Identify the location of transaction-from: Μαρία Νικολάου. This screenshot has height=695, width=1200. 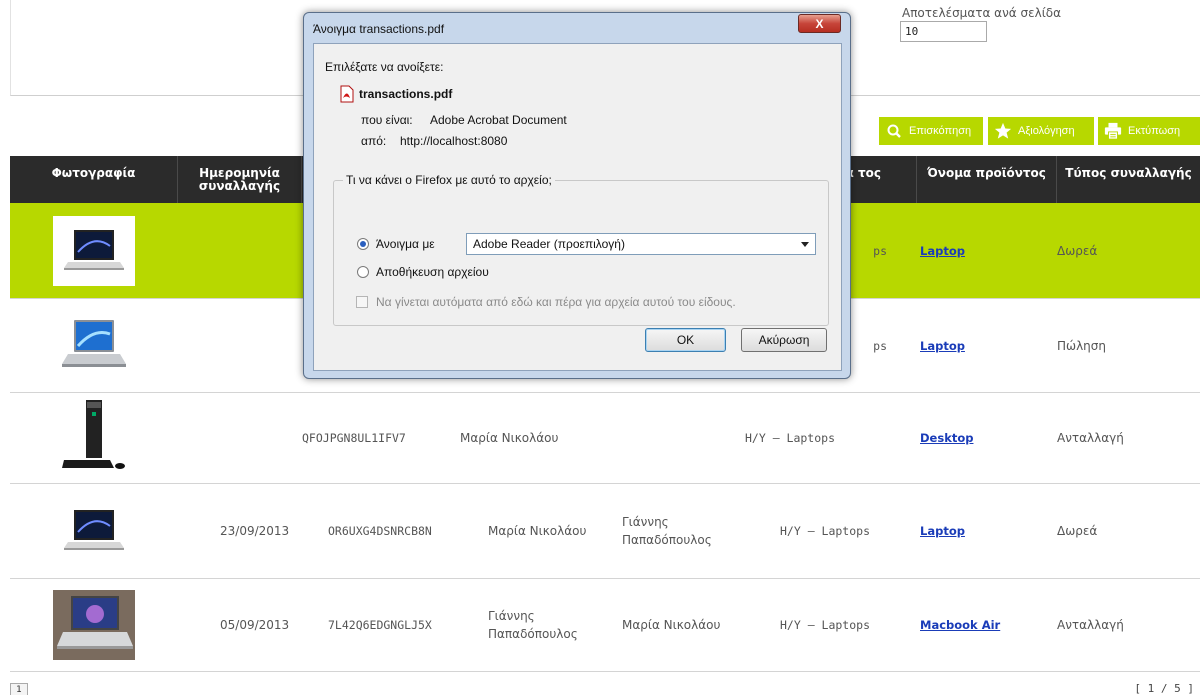
(537, 531).